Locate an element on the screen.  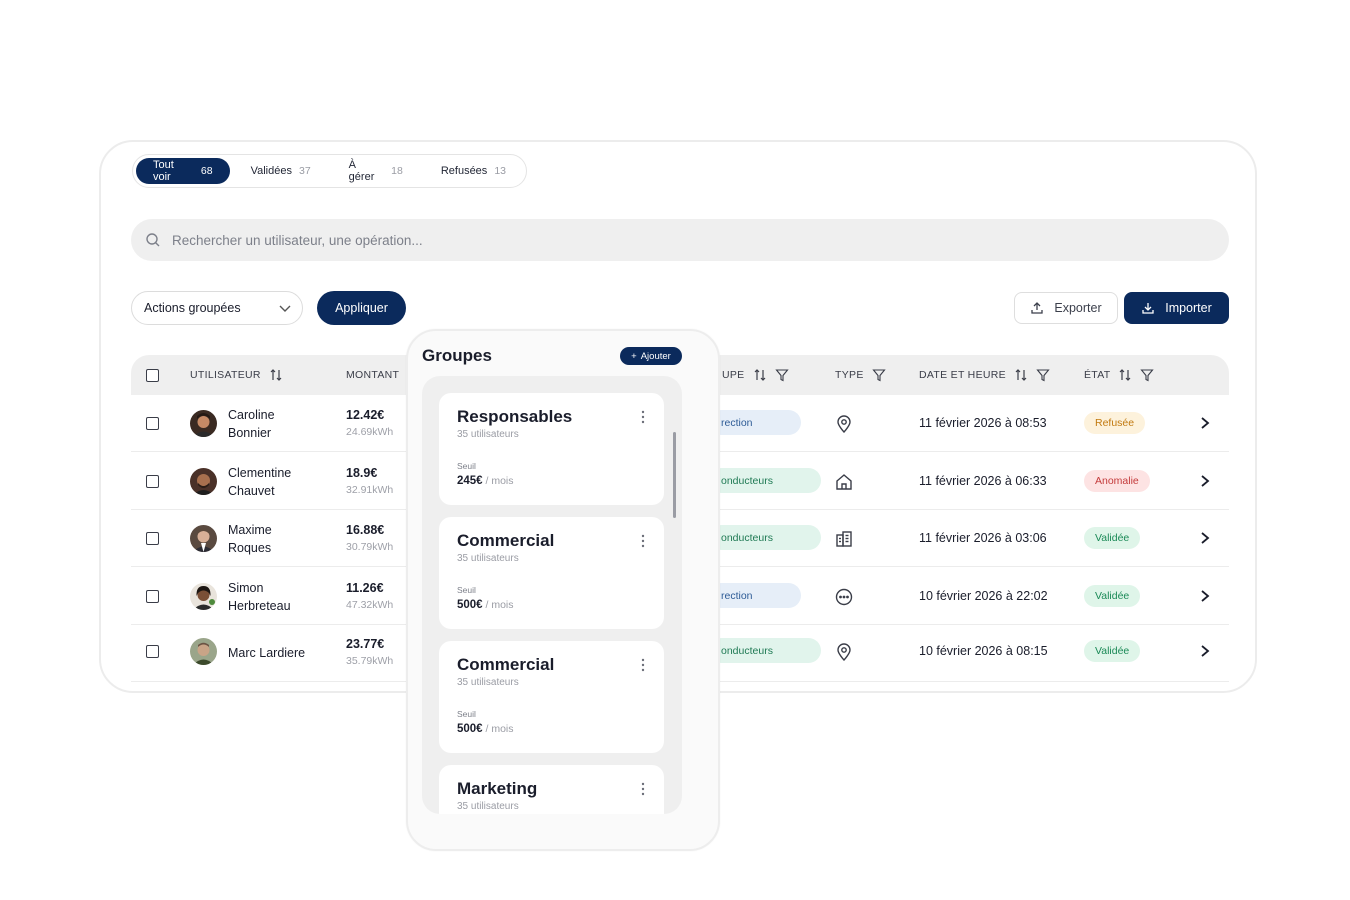
header-type-label: TYPE is located at coordinates (849, 375).